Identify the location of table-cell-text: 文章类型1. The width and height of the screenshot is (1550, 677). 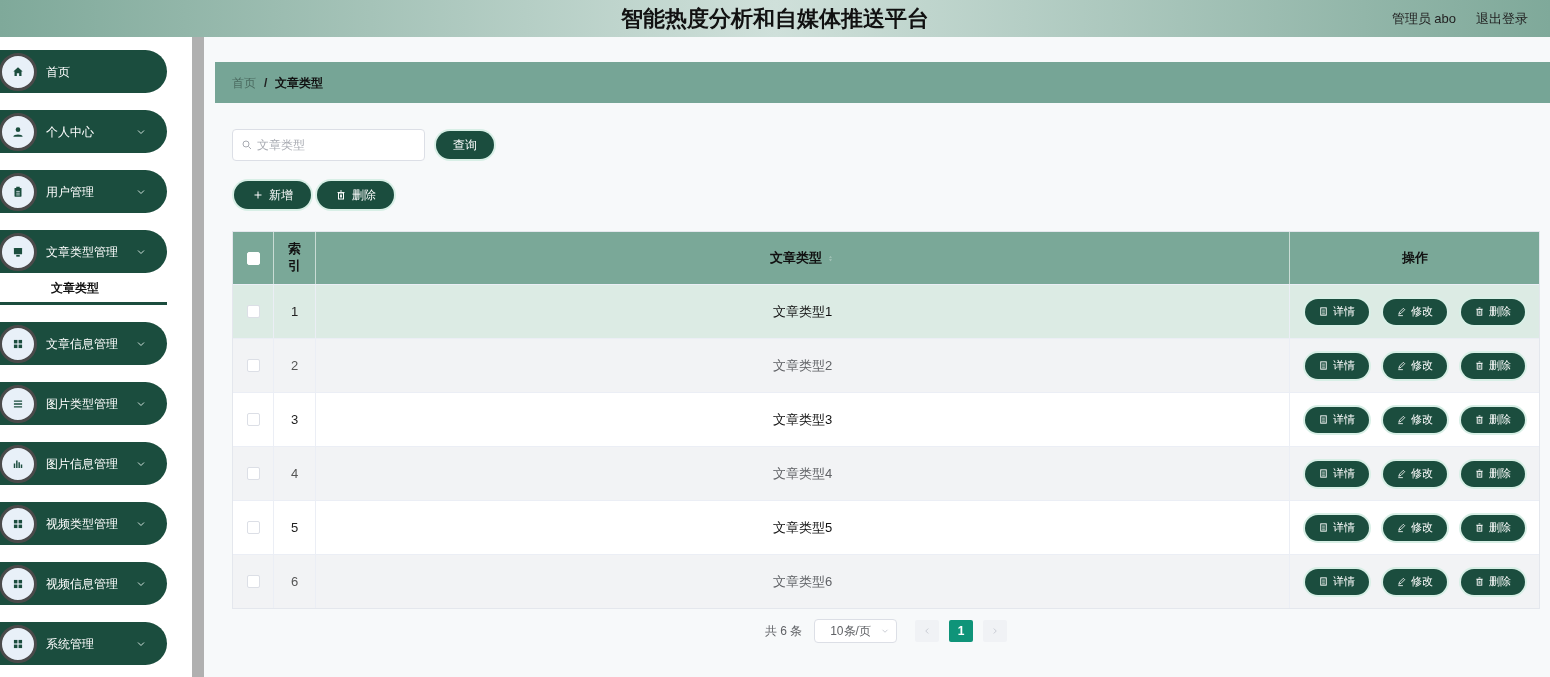
(802, 311).